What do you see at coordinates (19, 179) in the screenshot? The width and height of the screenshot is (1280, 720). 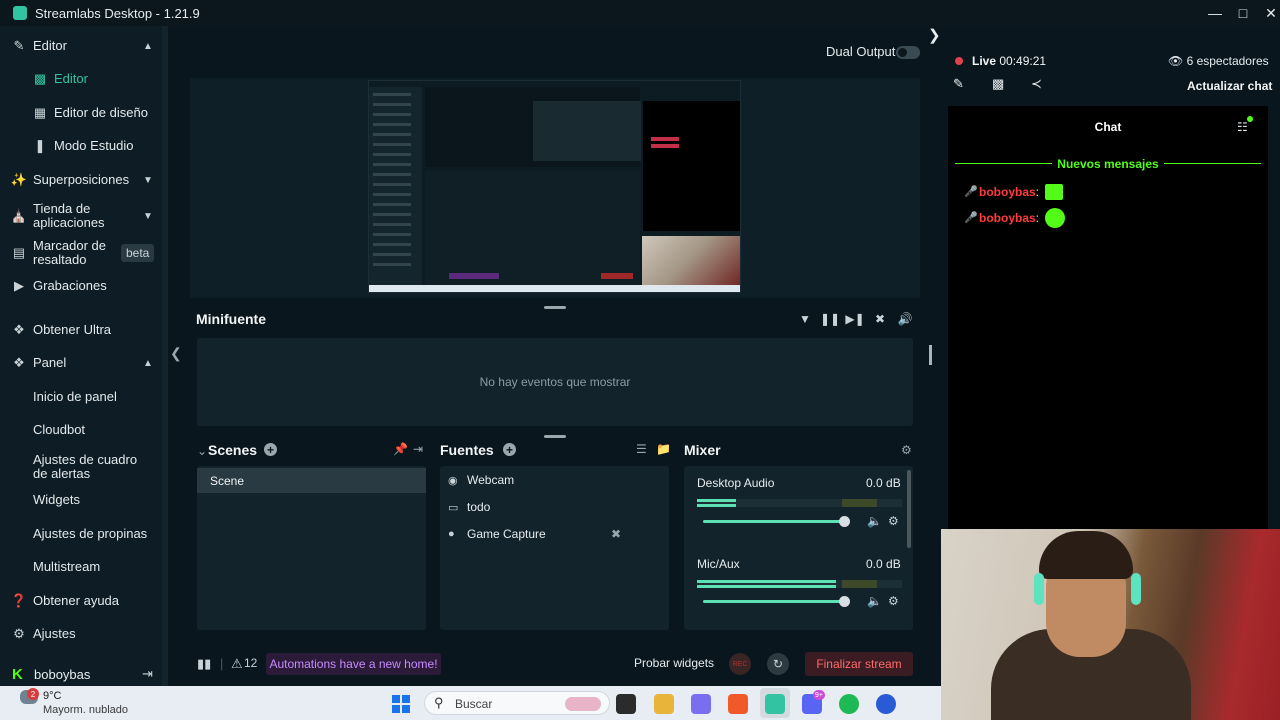 I see `themes-icon: ✨` at bounding box center [19, 179].